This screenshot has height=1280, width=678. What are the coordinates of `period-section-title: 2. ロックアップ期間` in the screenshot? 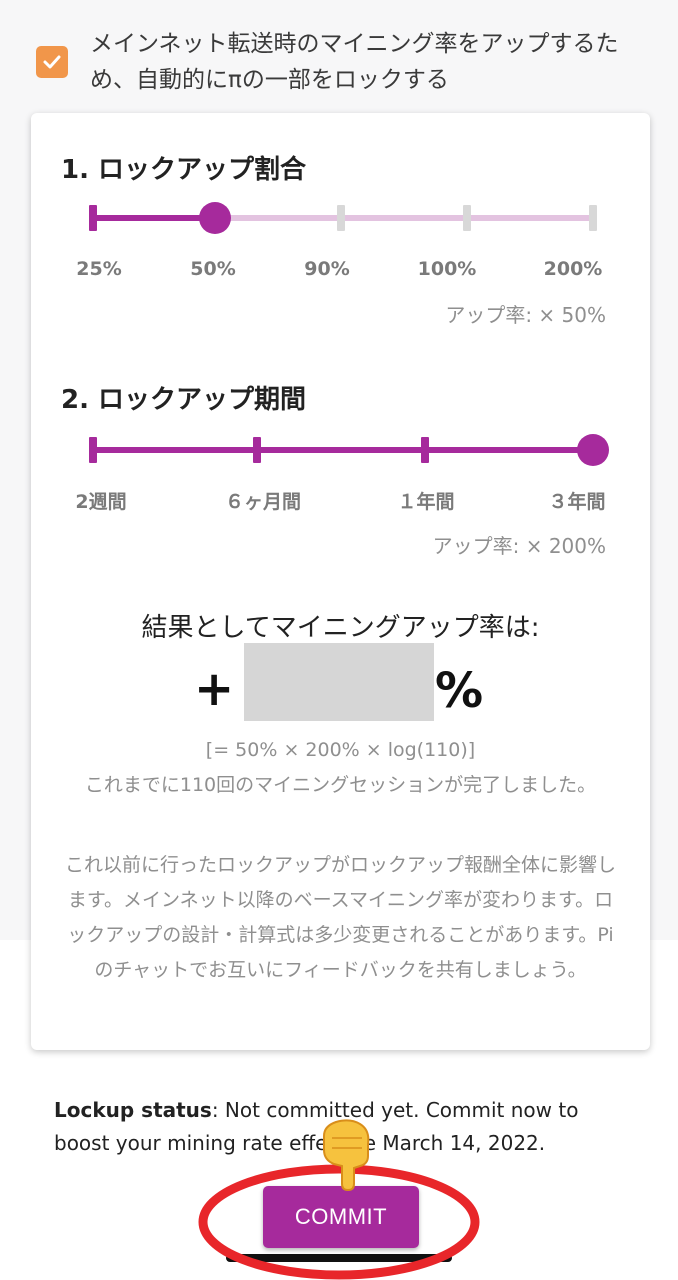 It's located at (184, 400).